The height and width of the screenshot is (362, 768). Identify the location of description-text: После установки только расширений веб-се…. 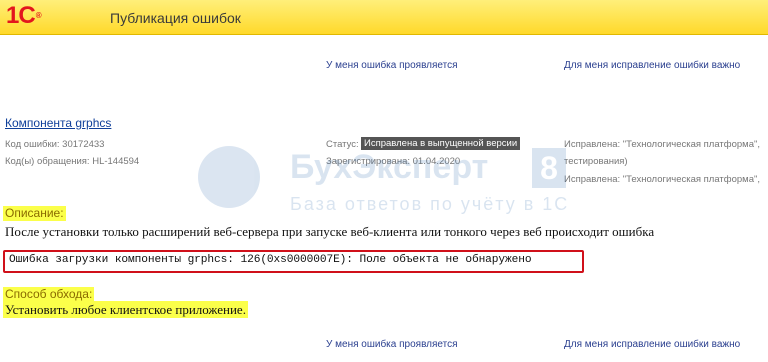
(330, 231).